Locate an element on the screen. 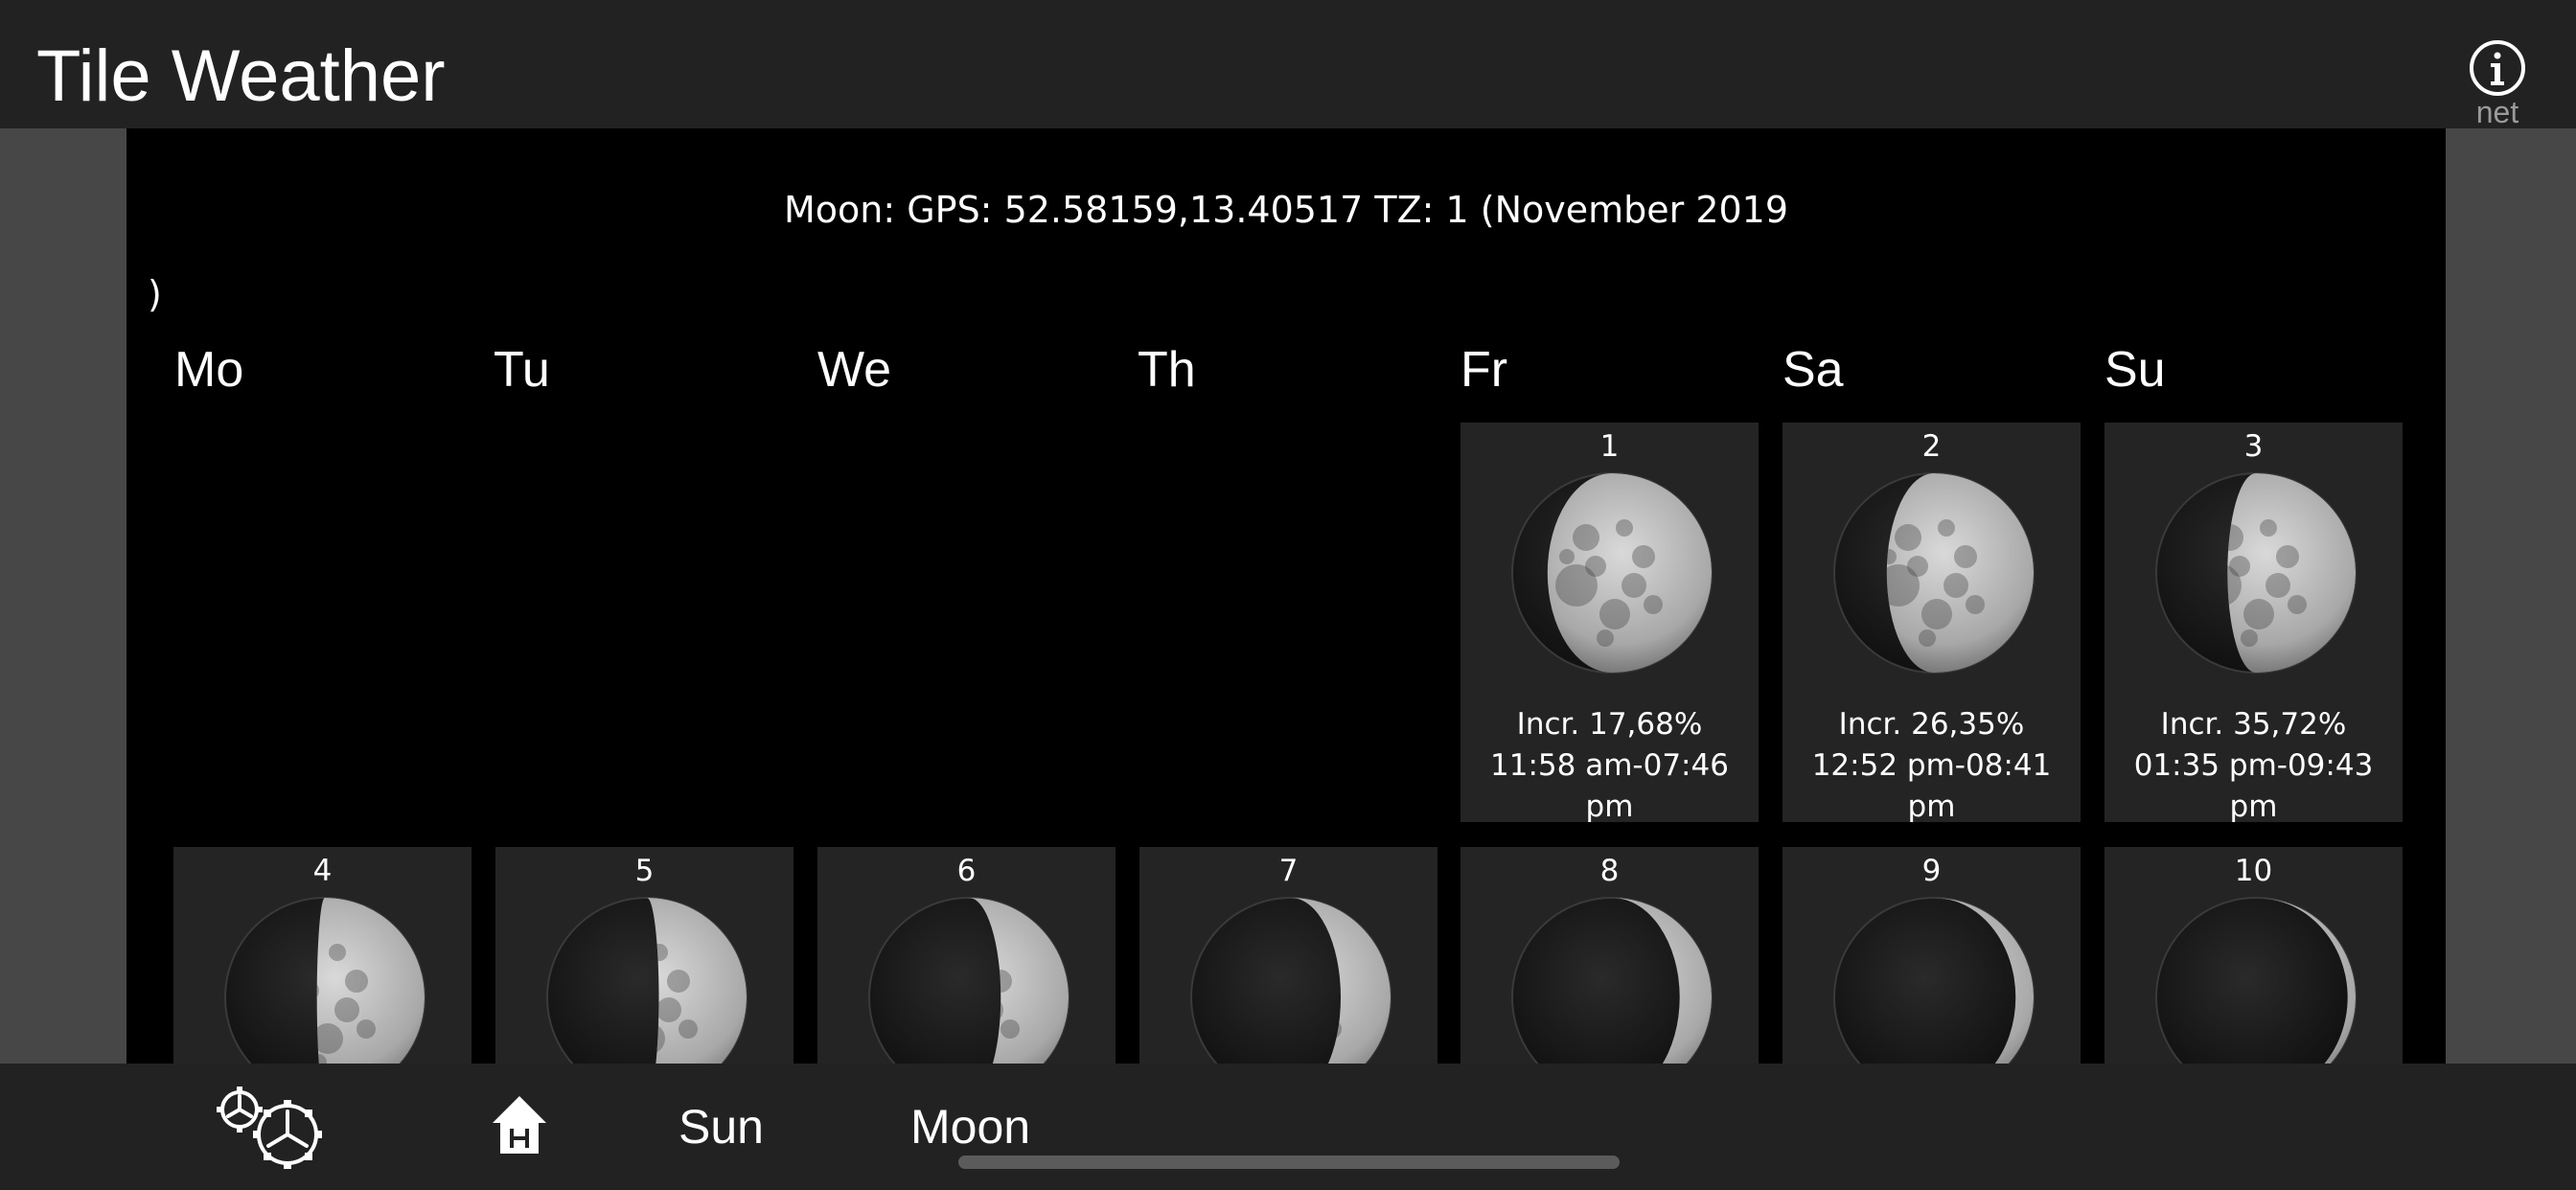 This screenshot has width=2576, height=1190. day-number: 4 is located at coordinates (322, 871).